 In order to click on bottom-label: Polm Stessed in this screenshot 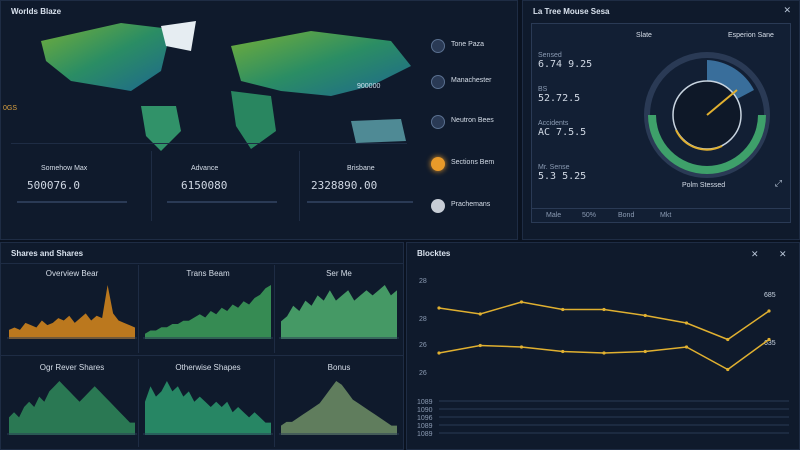, I will do `click(704, 185)`.